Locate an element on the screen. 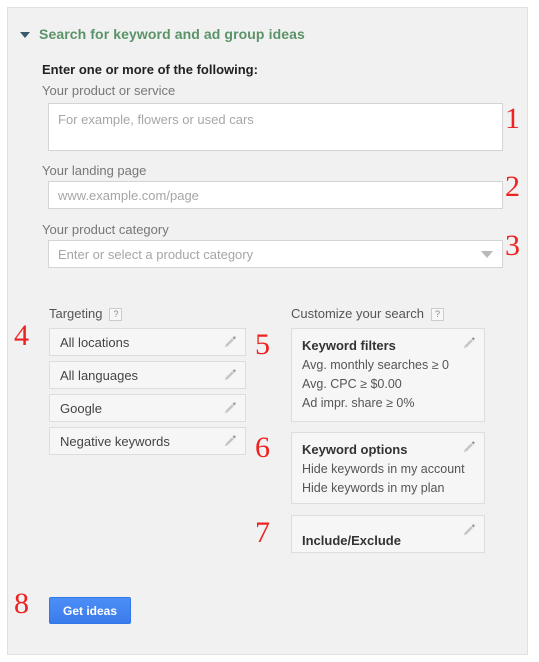 The image size is (539, 662). card-title: Include/Exclude is located at coordinates (351, 540).